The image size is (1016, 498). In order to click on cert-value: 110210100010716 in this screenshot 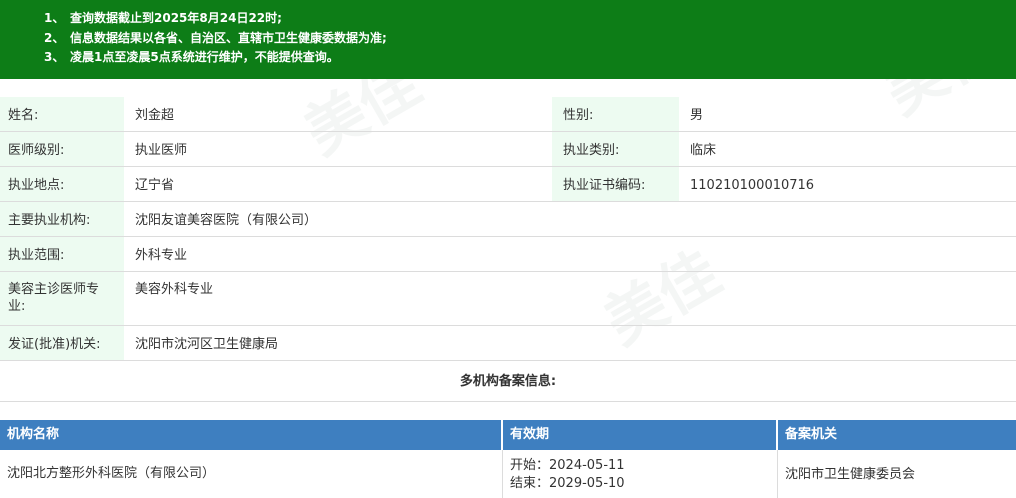, I will do `click(752, 185)`.